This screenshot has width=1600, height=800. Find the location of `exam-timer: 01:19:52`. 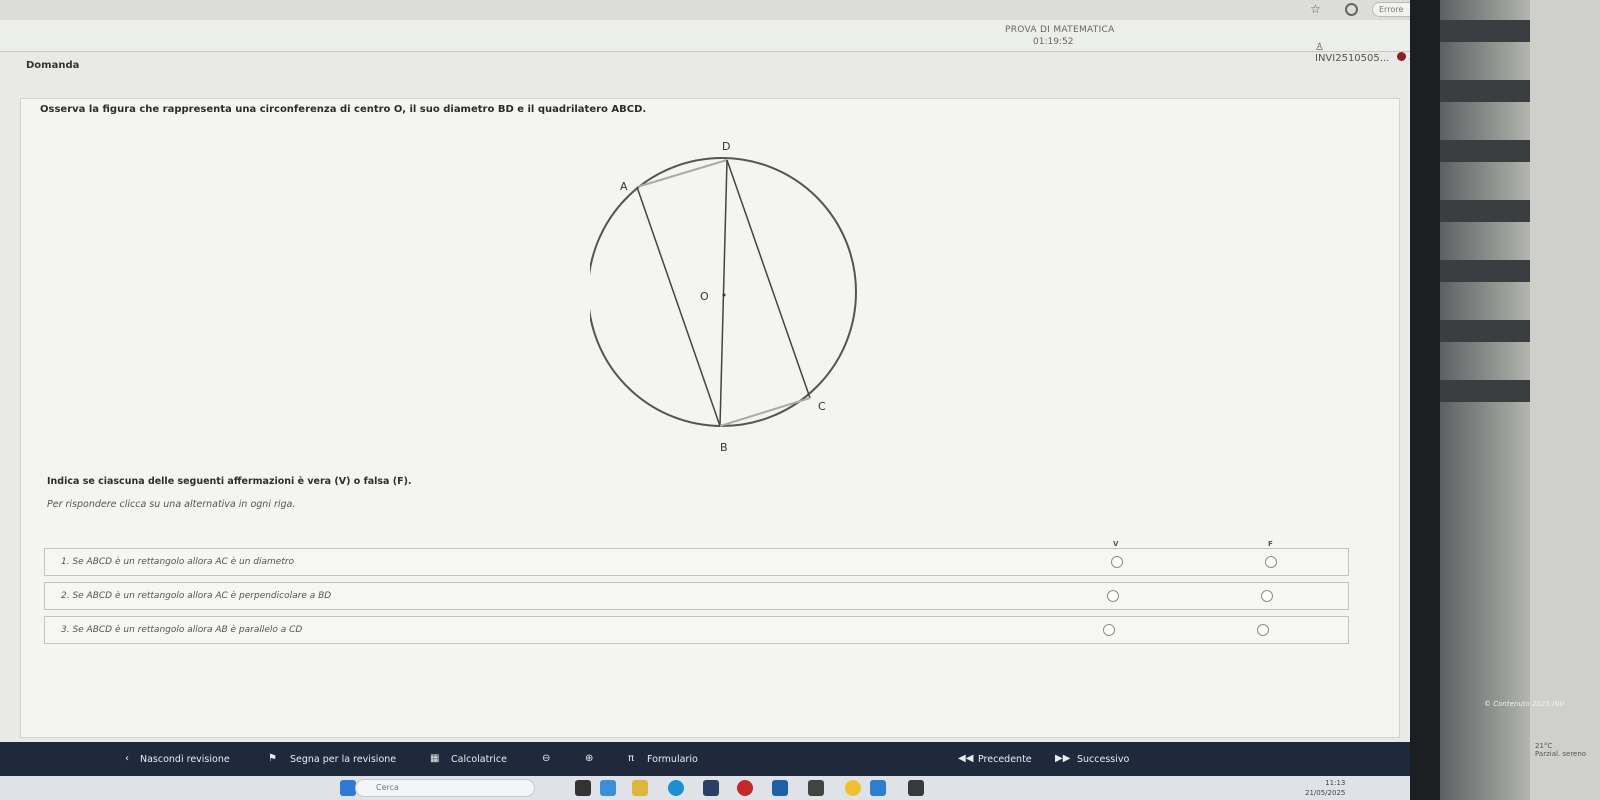

exam-timer: 01:19:52 is located at coordinates (1053, 42).